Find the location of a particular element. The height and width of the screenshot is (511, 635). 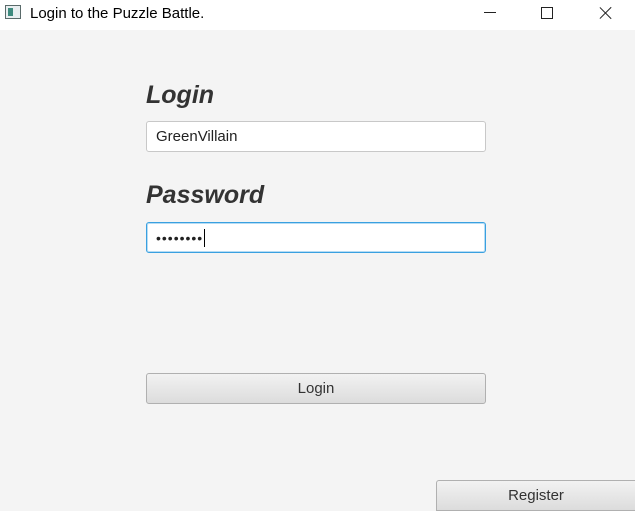

close-button is located at coordinates (606, 15).